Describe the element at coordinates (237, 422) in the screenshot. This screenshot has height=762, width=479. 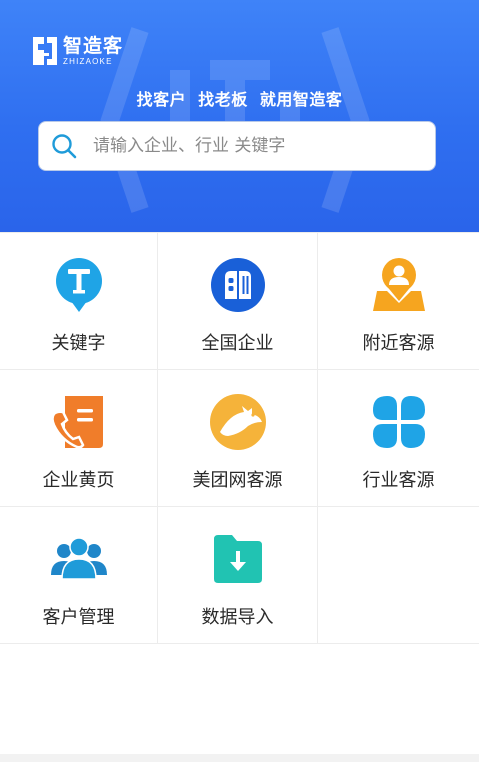
I see `kangaroo-icon` at that location.